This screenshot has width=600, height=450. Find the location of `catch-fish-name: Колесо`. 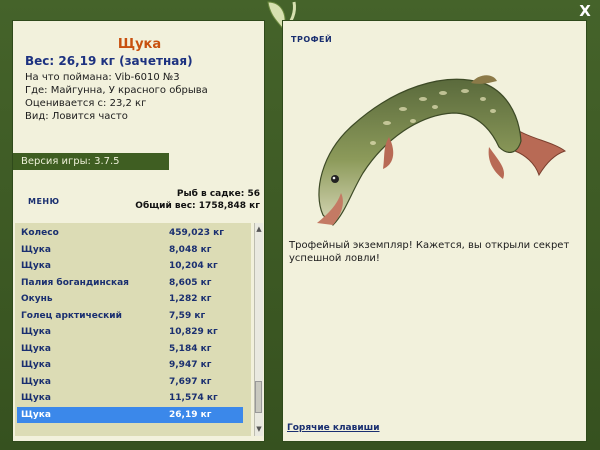

catch-fish-name: Колесо is located at coordinates (40, 233).